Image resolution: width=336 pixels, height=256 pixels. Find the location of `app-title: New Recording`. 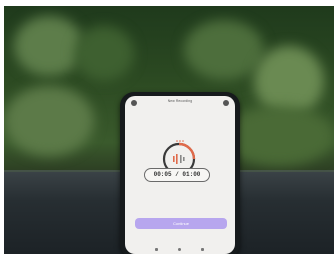

app-title: New Recording is located at coordinates (180, 101).